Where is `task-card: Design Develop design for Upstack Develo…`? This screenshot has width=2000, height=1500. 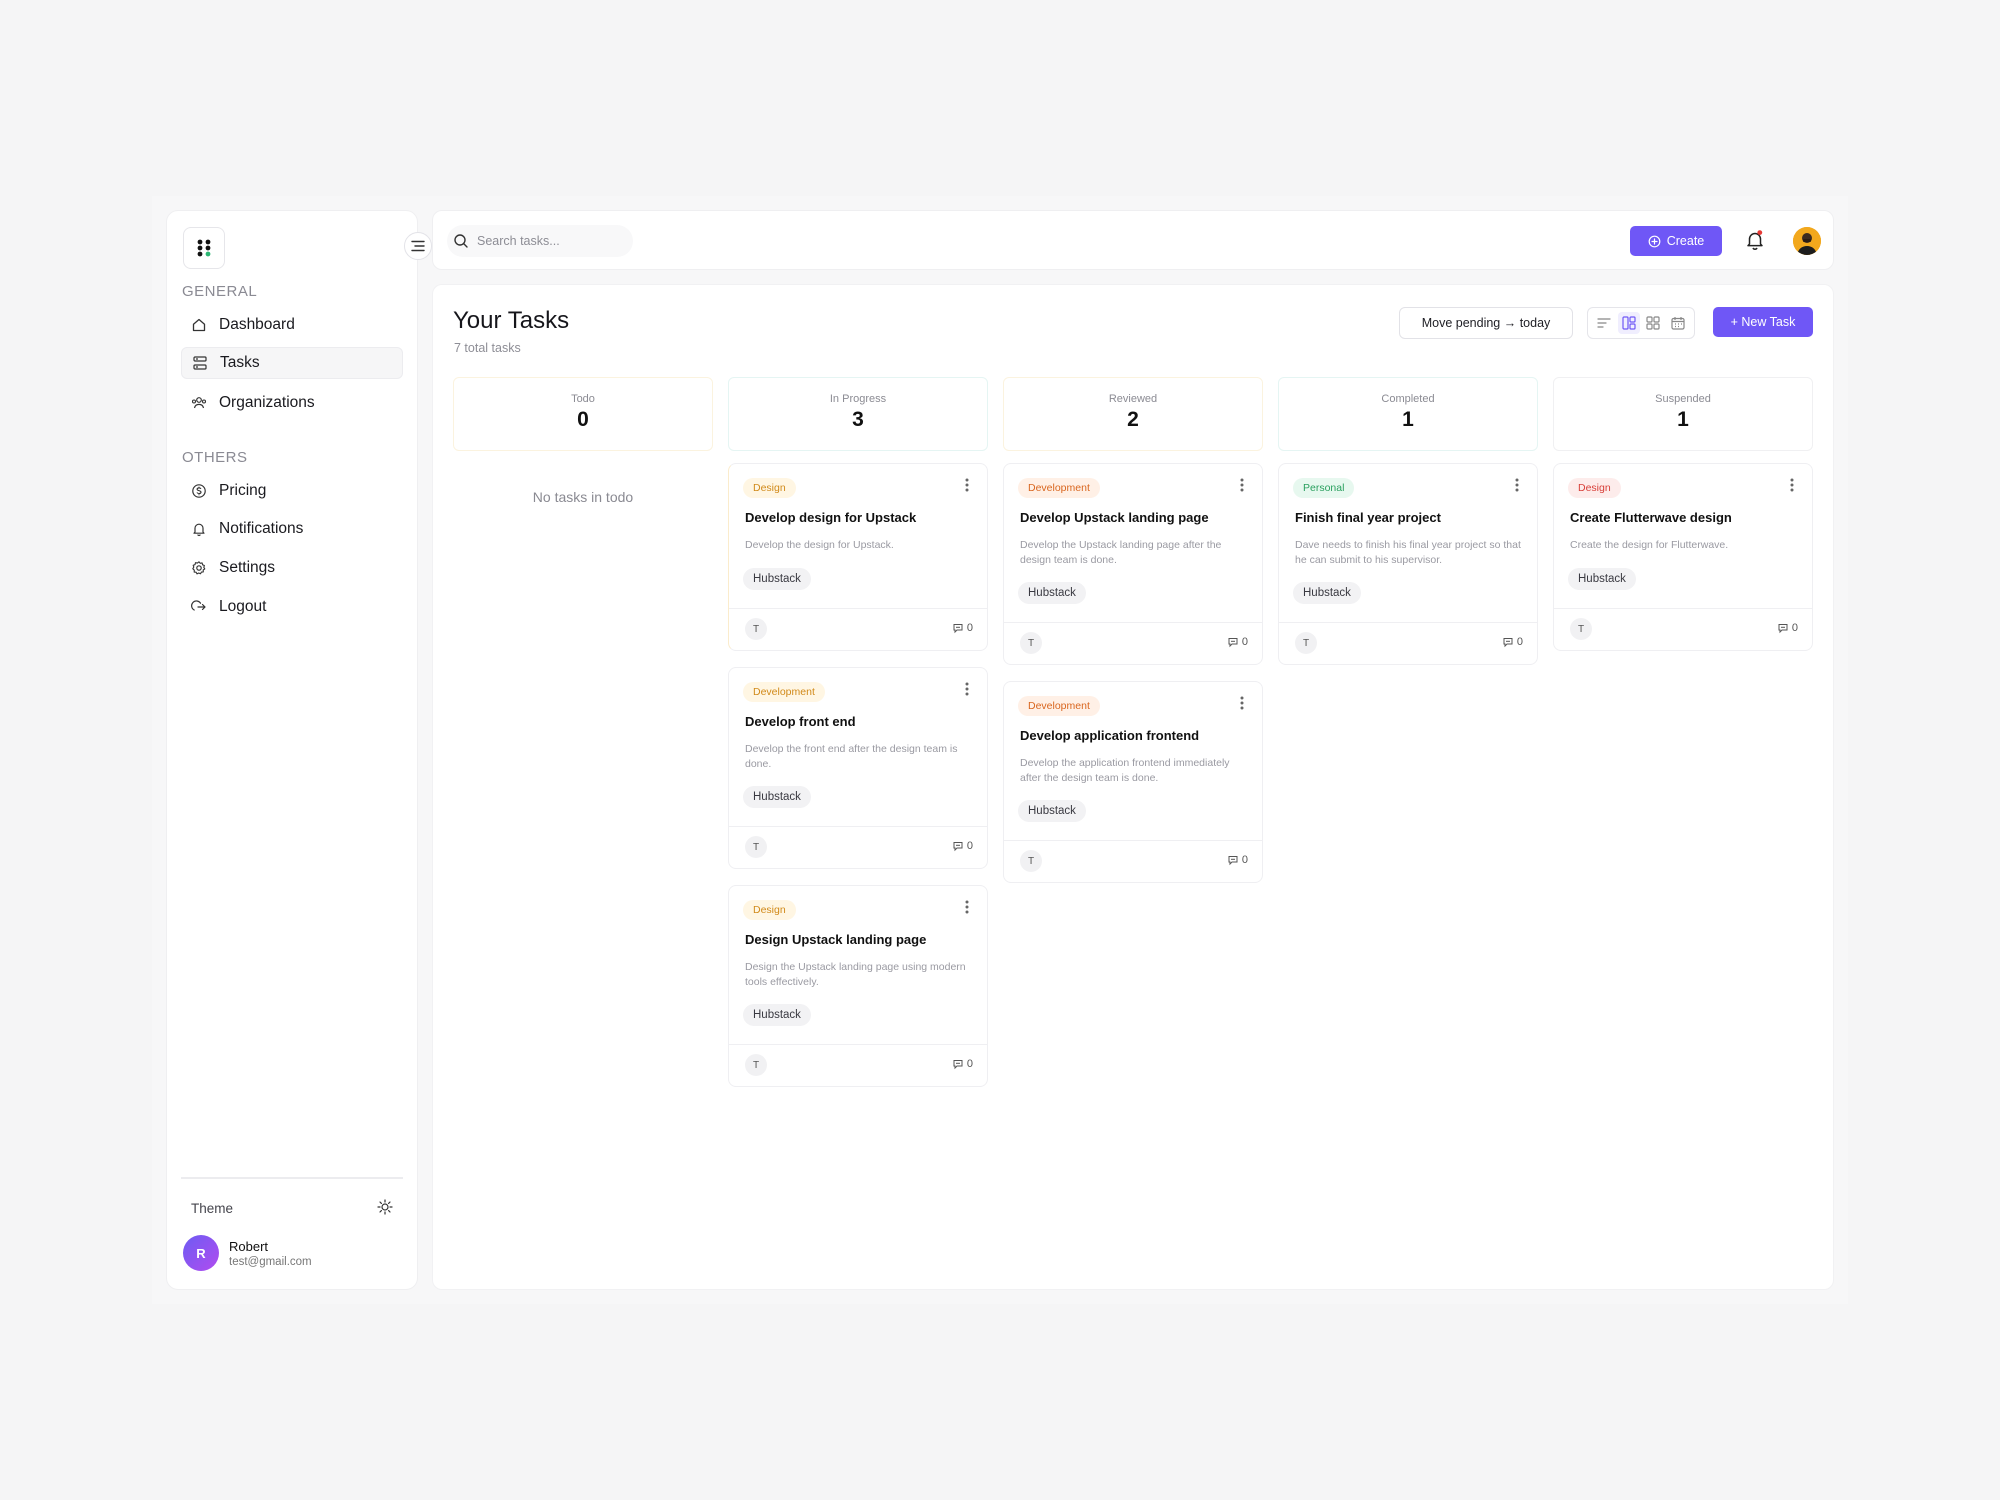
task-card: Design Develop design for Upstack Develo… is located at coordinates (858, 557).